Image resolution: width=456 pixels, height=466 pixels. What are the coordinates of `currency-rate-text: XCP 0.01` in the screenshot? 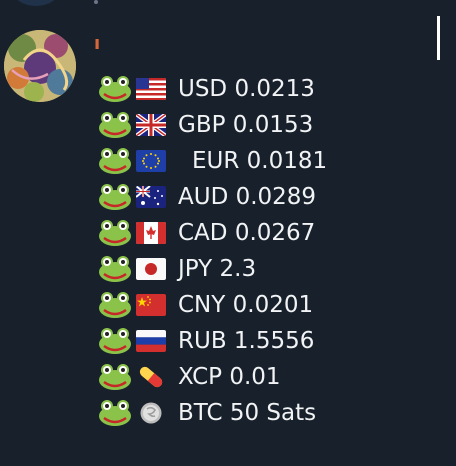 It's located at (229, 377).